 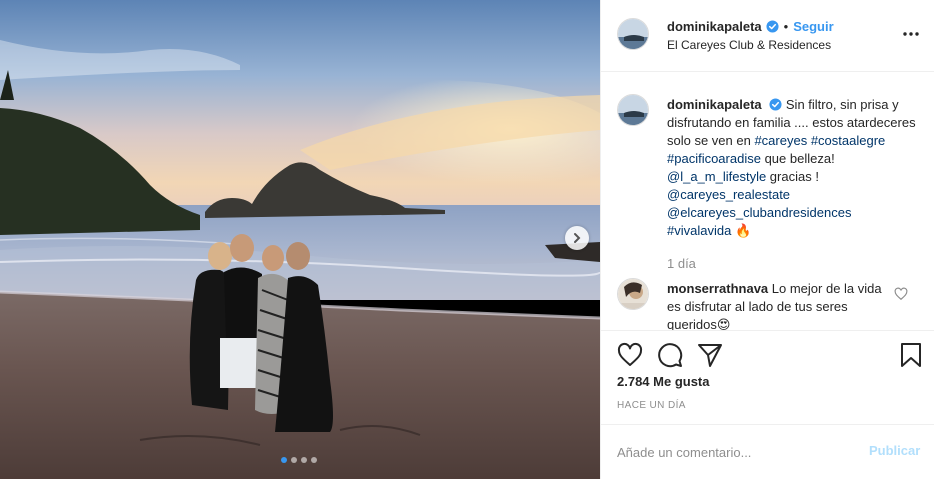 What do you see at coordinates (894, 450) in the screenshot?
I see `publish-button: Publicar` at bounding box center [894, 450].